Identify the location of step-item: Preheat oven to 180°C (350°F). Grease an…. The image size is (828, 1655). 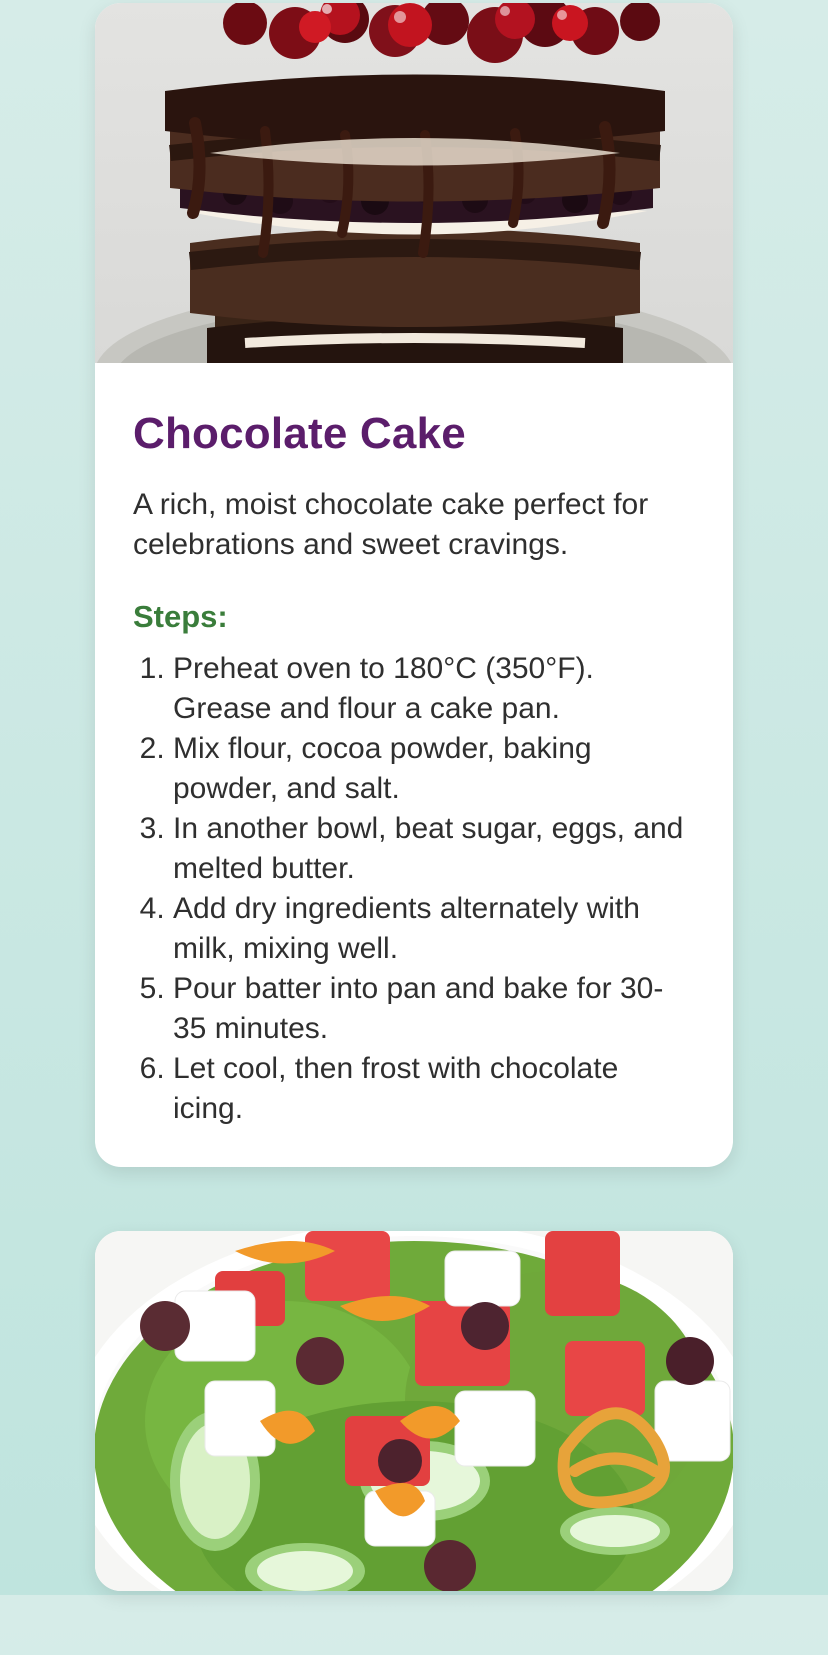
(434, 689).